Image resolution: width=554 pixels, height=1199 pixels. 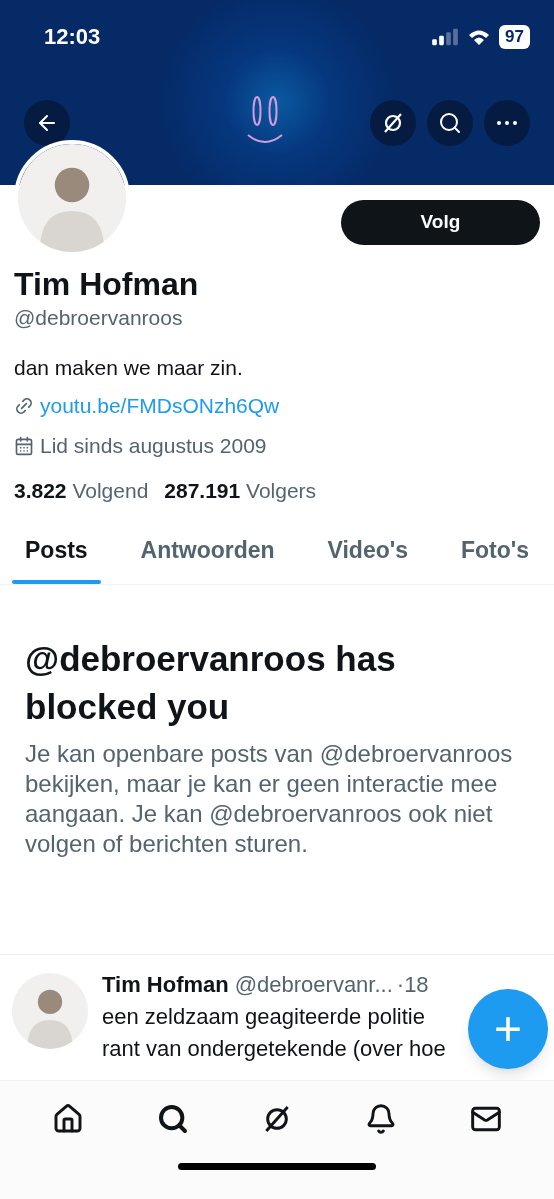 I want to click on post-author: Tim Hofman, so click(x=165, y=984).